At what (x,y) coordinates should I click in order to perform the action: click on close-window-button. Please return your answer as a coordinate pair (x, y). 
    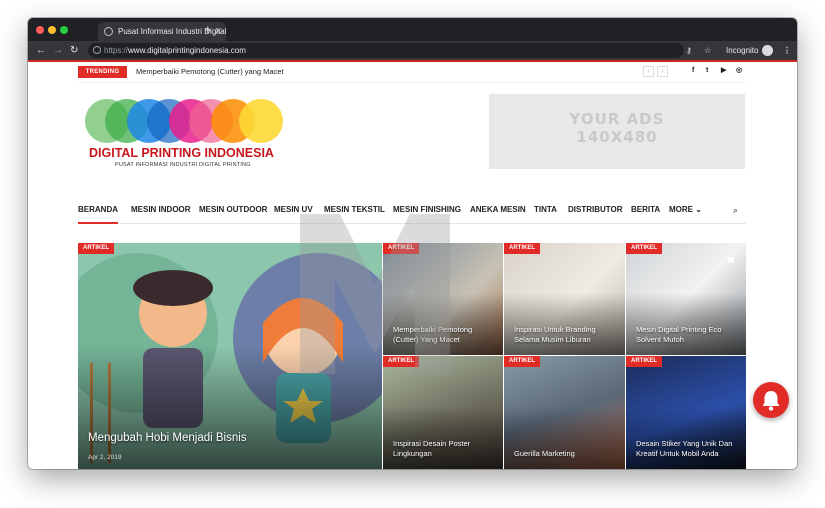
    Looking at the image, I should click on (40, 30).